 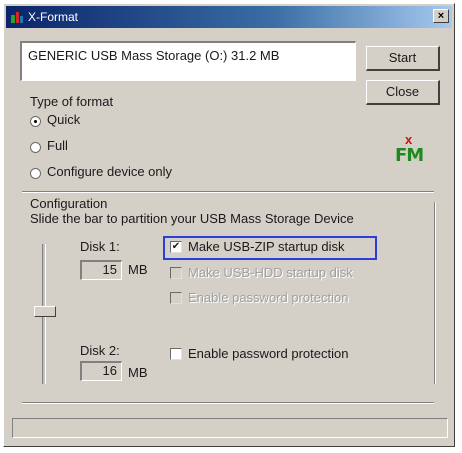 I want to click on disk1-password-checkbox, so click(x=176, y=298).